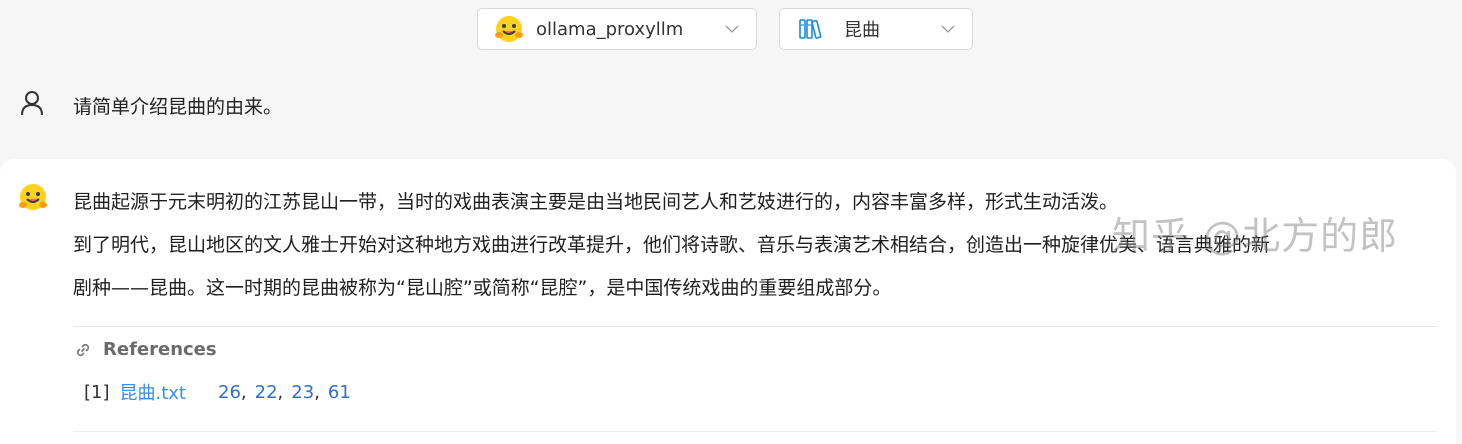 This screenshot has width=1462, height=444. What do you see at coordinates (160, 349) in the screenshot?
I see `references-title: References` at bounding box center [160, 349].